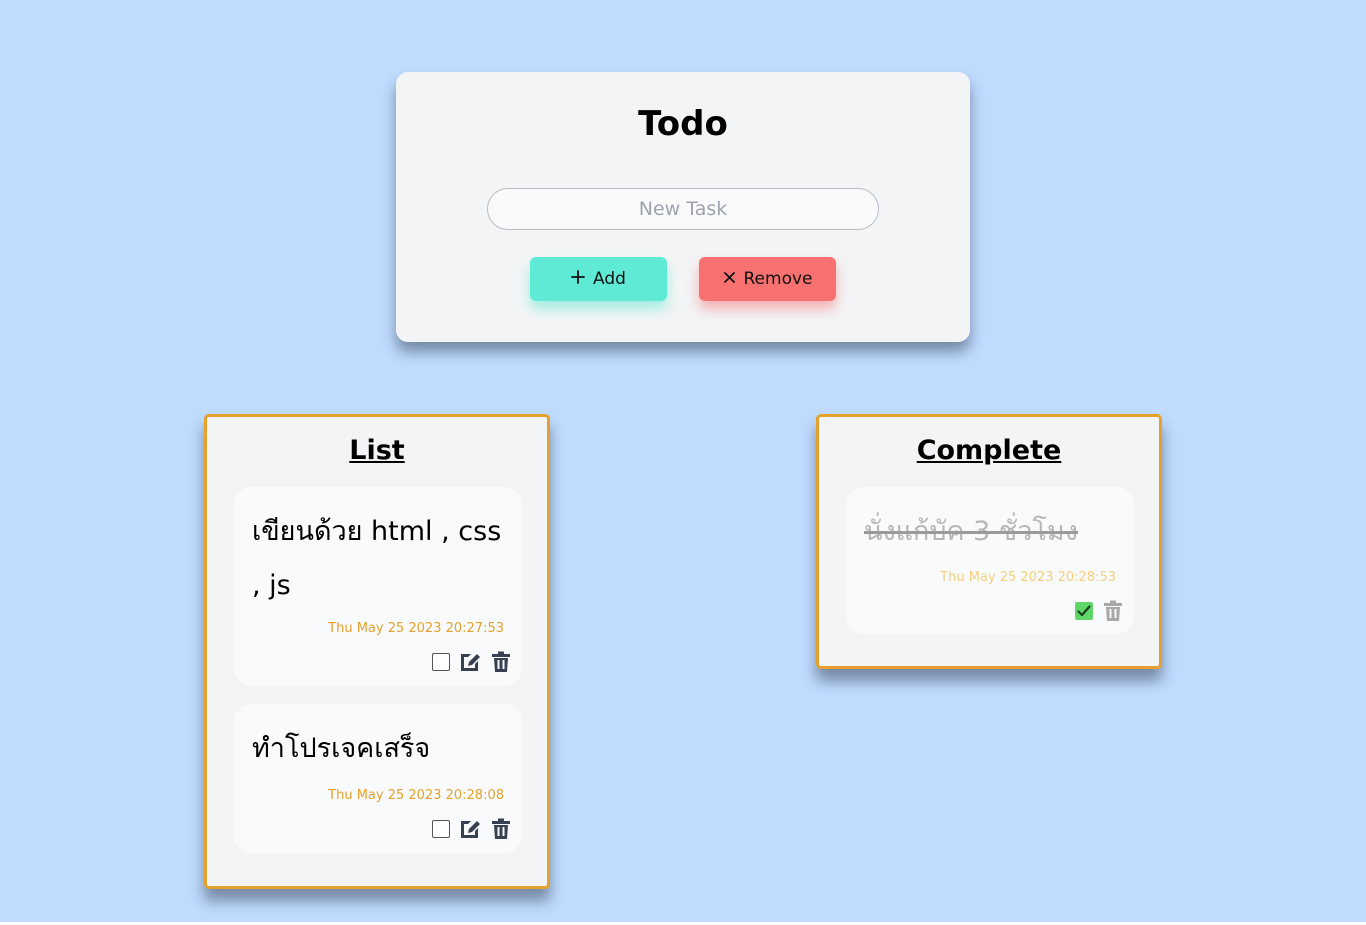 This screenshot has height=925, width=1366. I want to click on times-icon, so click(729, 279).